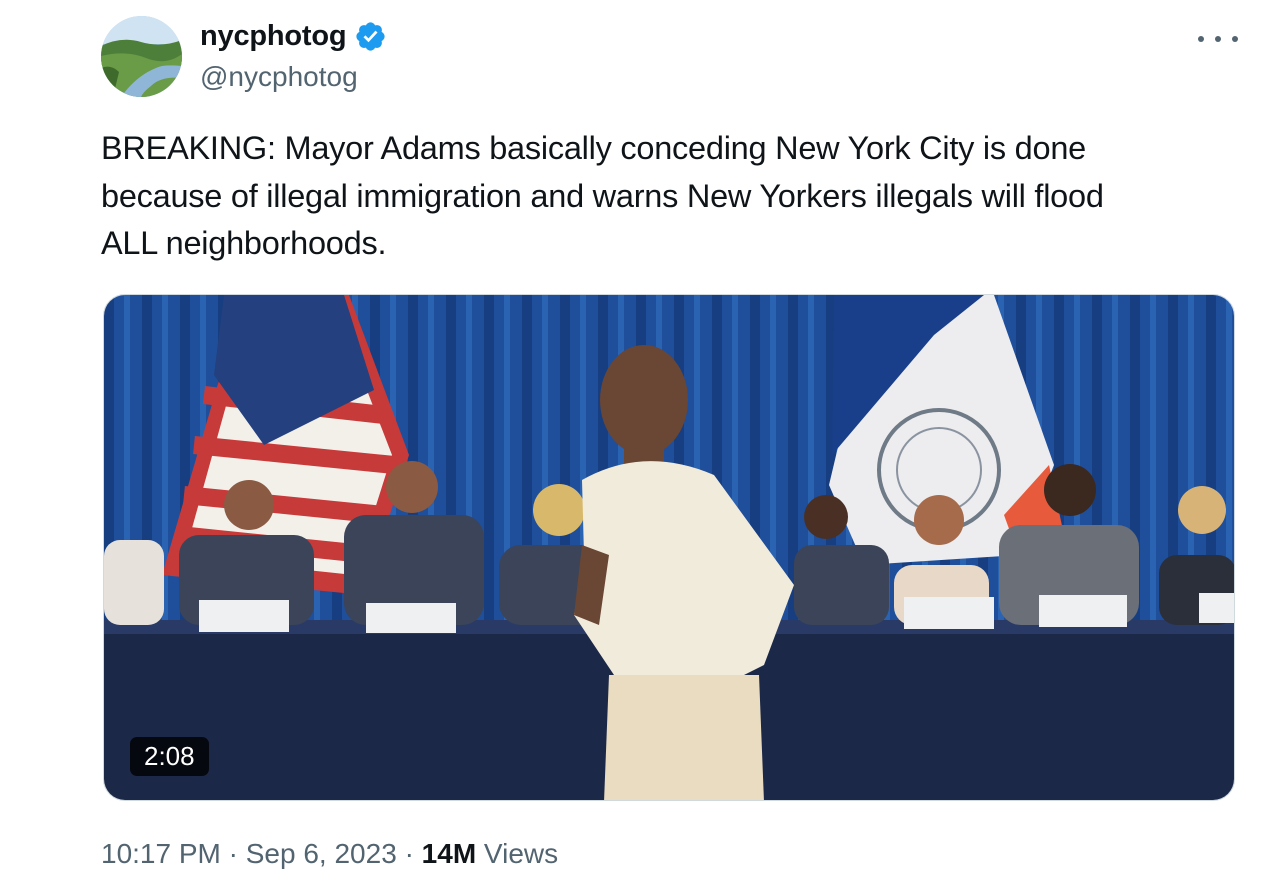 This screenshot has height=884, width=1271. I want to click on tweet-time: 10:17 PM, so click(161, 853).